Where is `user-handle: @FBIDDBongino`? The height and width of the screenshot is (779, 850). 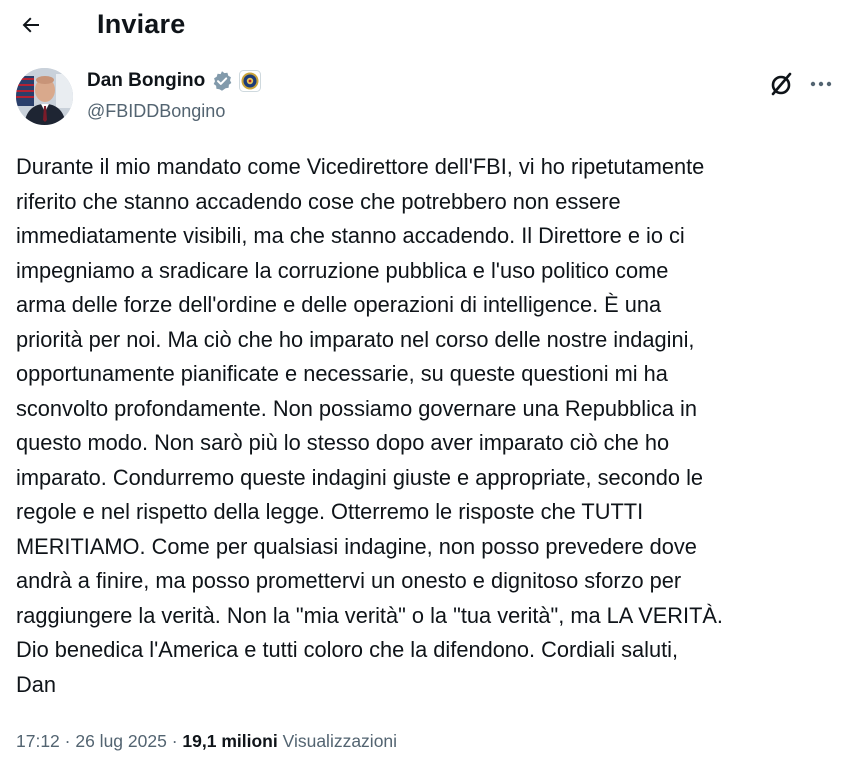 user-handle: @FBIDDBongino is located at coordinates (156, 111).